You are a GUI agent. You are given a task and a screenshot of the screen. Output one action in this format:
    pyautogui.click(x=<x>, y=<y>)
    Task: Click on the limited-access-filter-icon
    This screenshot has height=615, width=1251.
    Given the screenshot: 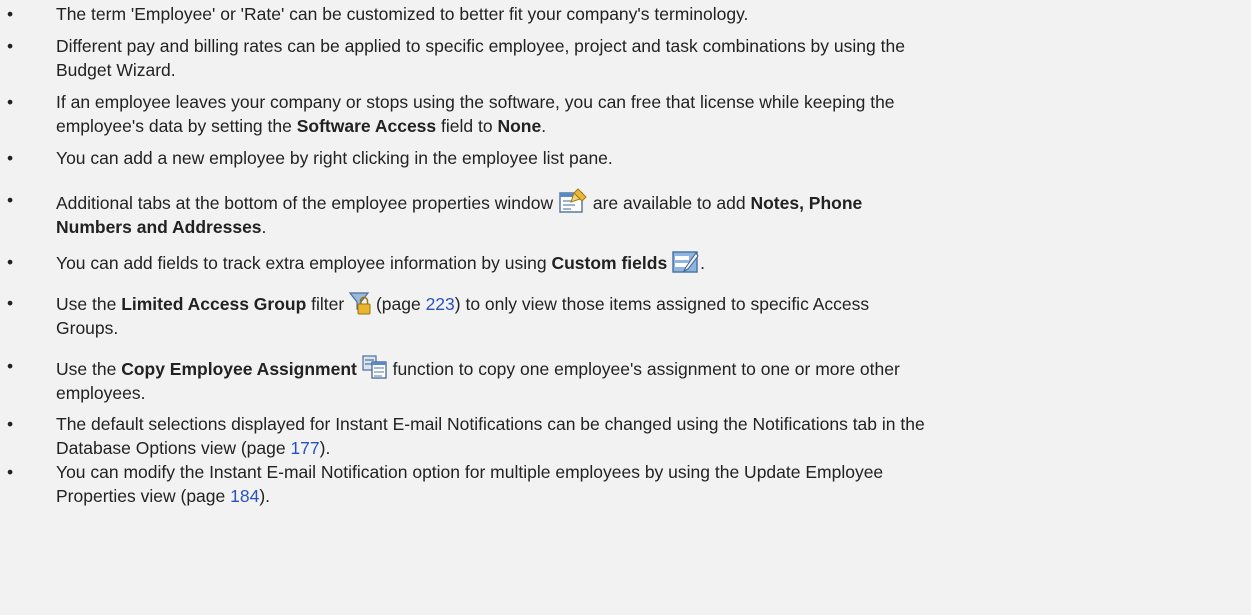 What is the action you would take?
    pyautogui.click(x=360, y=303)
    